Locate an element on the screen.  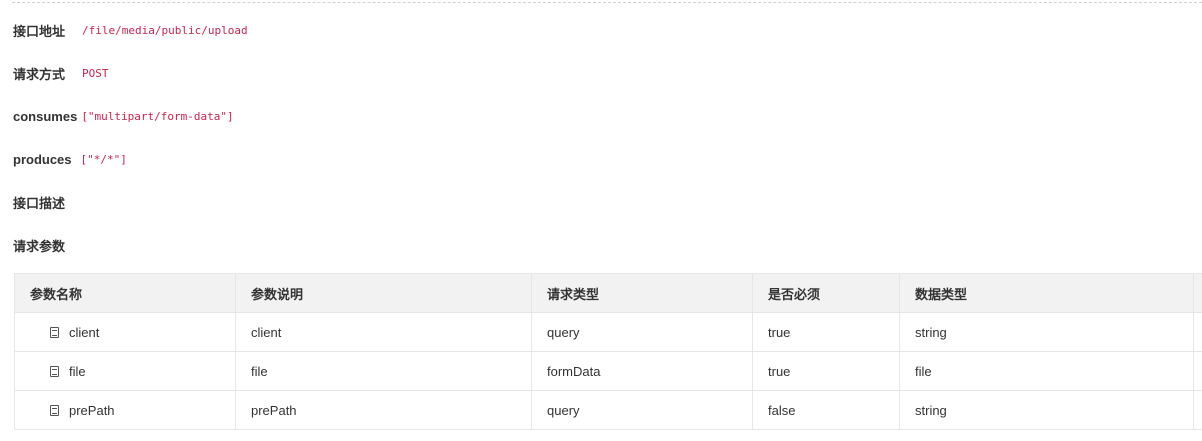
description-row: 接口描述 is located at coordinates (39, 202).